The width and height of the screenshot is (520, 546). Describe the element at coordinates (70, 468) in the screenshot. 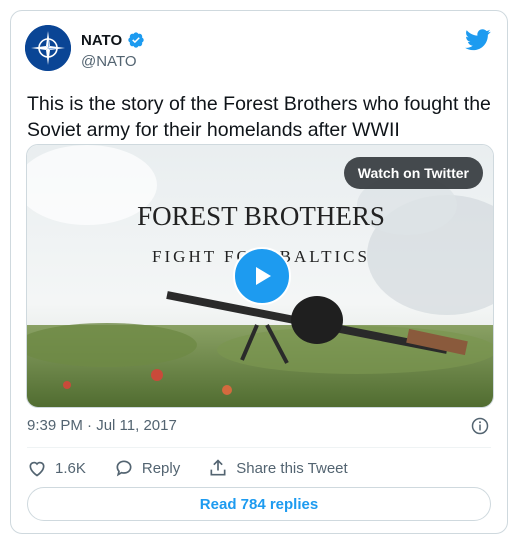

I see `like-count: 1.6K` at that location.